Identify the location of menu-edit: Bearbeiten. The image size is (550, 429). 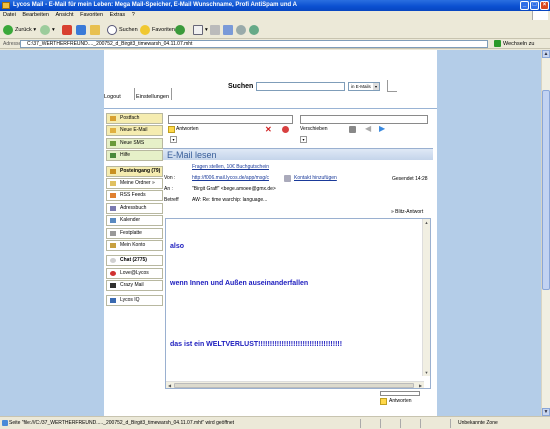
(35, 15).